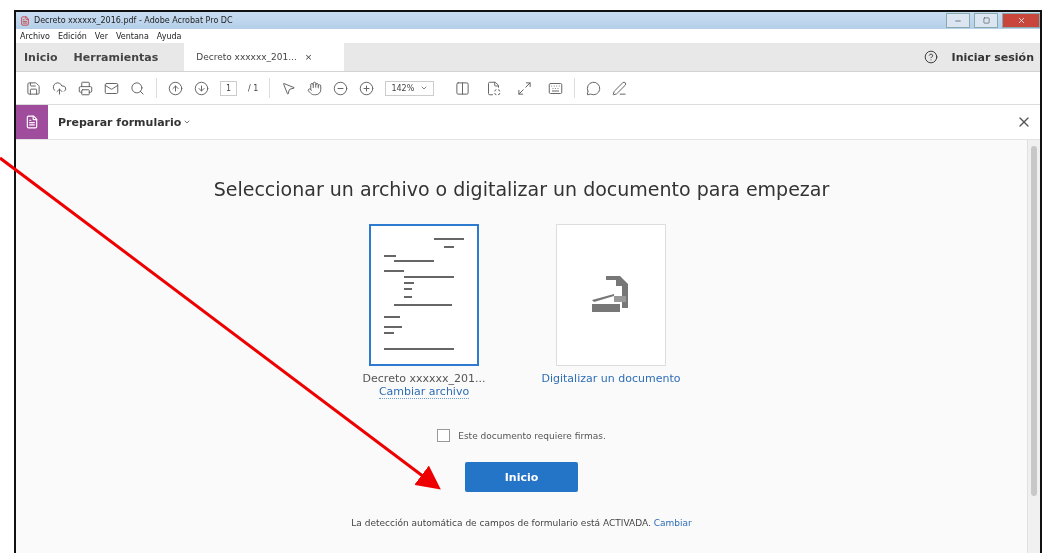  What do you see at coordinates (594, 88) in the screenshot?
I see `comment-icon` at bounding box center [594, 88].